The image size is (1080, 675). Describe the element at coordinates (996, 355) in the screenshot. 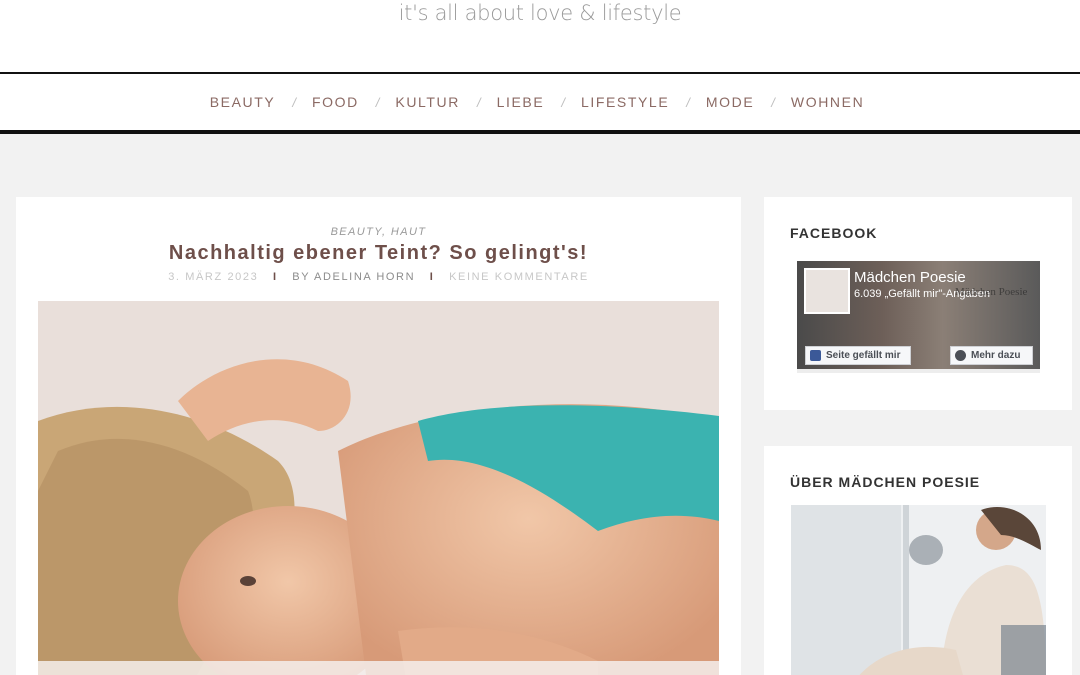

I see `facebook-more-label: Mehr dazu` at that location.